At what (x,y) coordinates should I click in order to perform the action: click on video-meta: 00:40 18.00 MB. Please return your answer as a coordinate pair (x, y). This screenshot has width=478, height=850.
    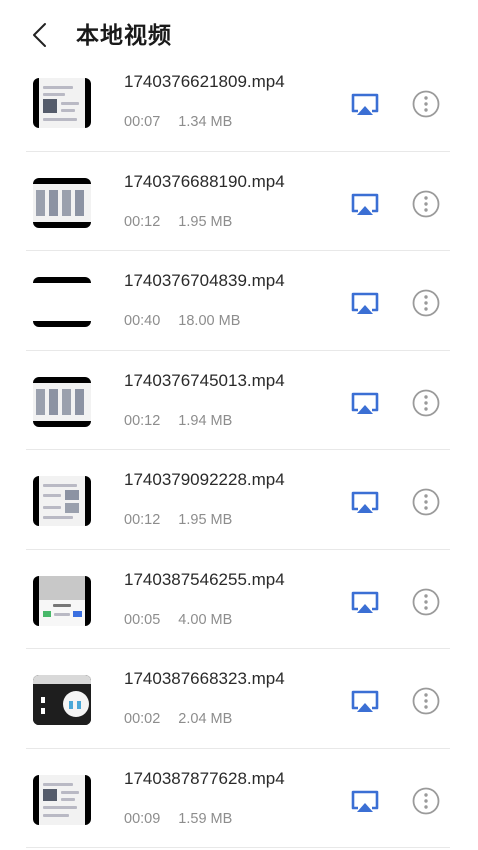
    Looking at the image, I should click on (182, 321).